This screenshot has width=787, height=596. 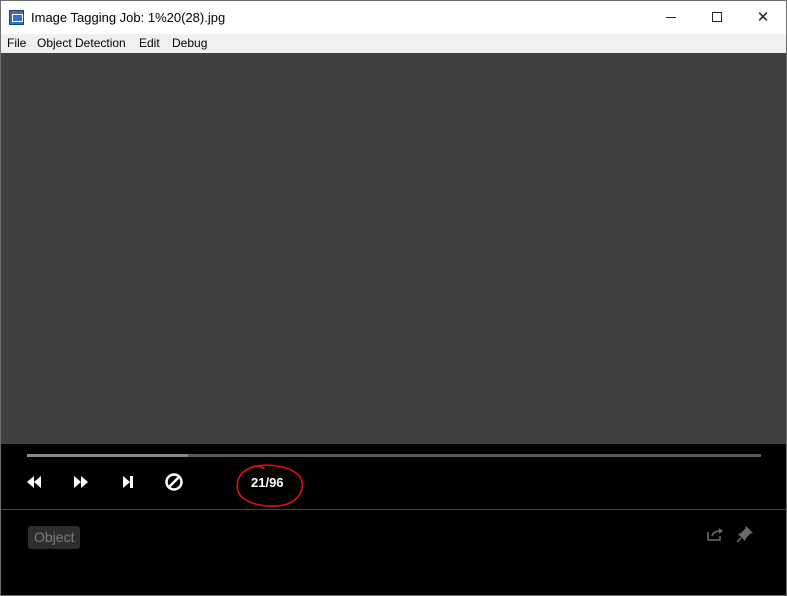 I want to click on menu-debug: Debug, so click(x=189, y=43).